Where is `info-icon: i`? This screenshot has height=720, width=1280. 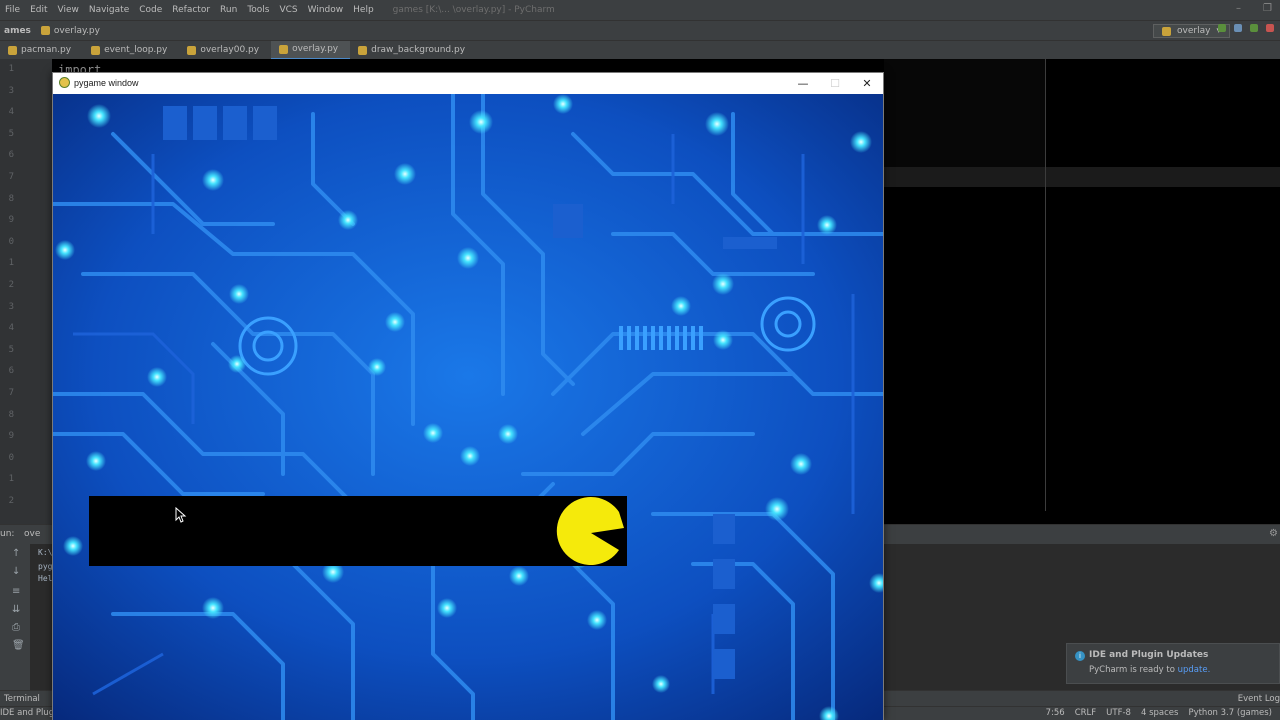
info-icon: i is located at coordinates (1080, 656).